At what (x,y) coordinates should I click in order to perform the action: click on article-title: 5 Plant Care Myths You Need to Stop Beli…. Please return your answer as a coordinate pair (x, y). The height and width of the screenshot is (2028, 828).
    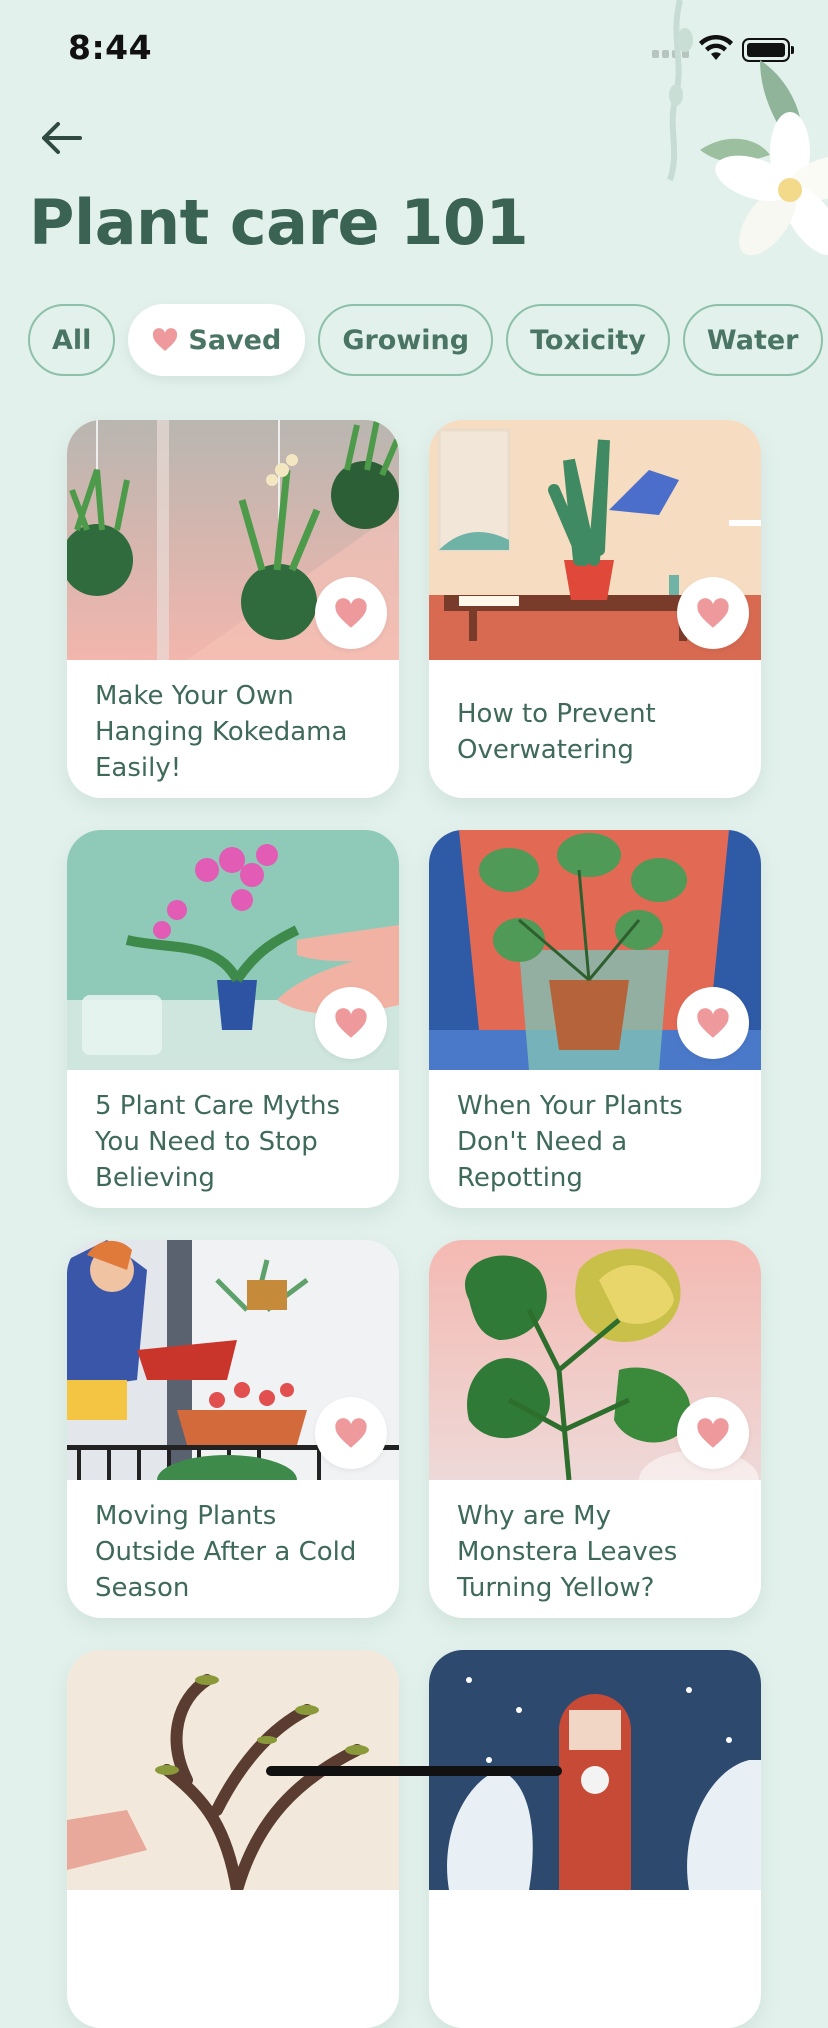
    Looking at the image, I should click on (218, 1142).